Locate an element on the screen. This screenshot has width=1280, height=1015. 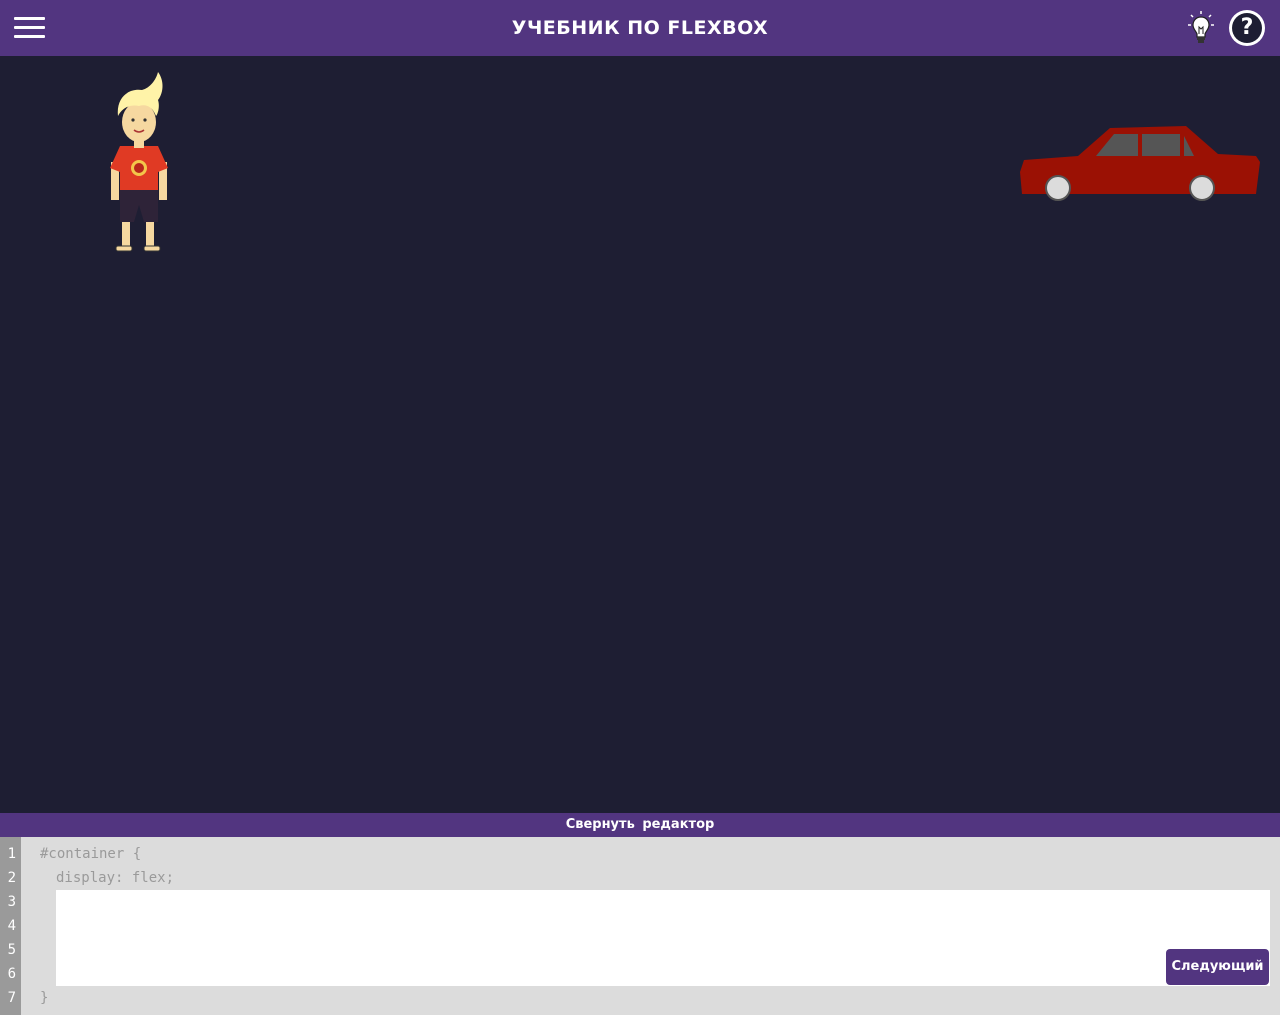
top-navigation-bar: УЧЕБНИК ПО FLEXBOX ? is located at coordinates (640, 28).